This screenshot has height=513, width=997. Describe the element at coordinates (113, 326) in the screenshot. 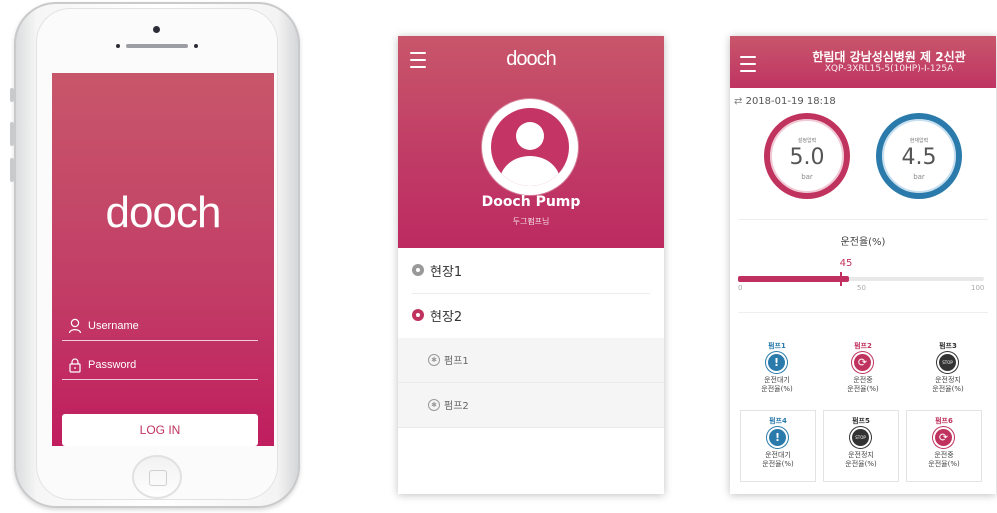

I see `username-placeholder: Username` at that location.